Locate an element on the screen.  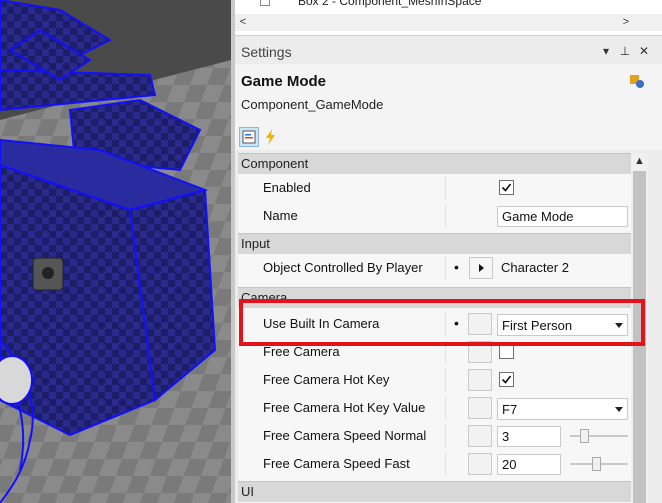
close-icon: ✕ is located at coordinates (644, 51).